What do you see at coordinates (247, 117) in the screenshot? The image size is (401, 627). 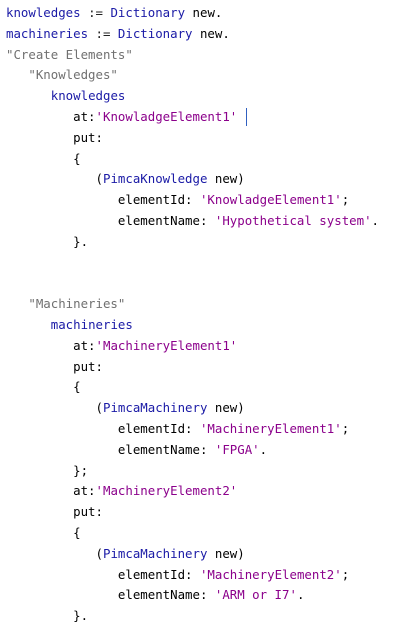 I see `text-caret` at bounding box center [247, 117].